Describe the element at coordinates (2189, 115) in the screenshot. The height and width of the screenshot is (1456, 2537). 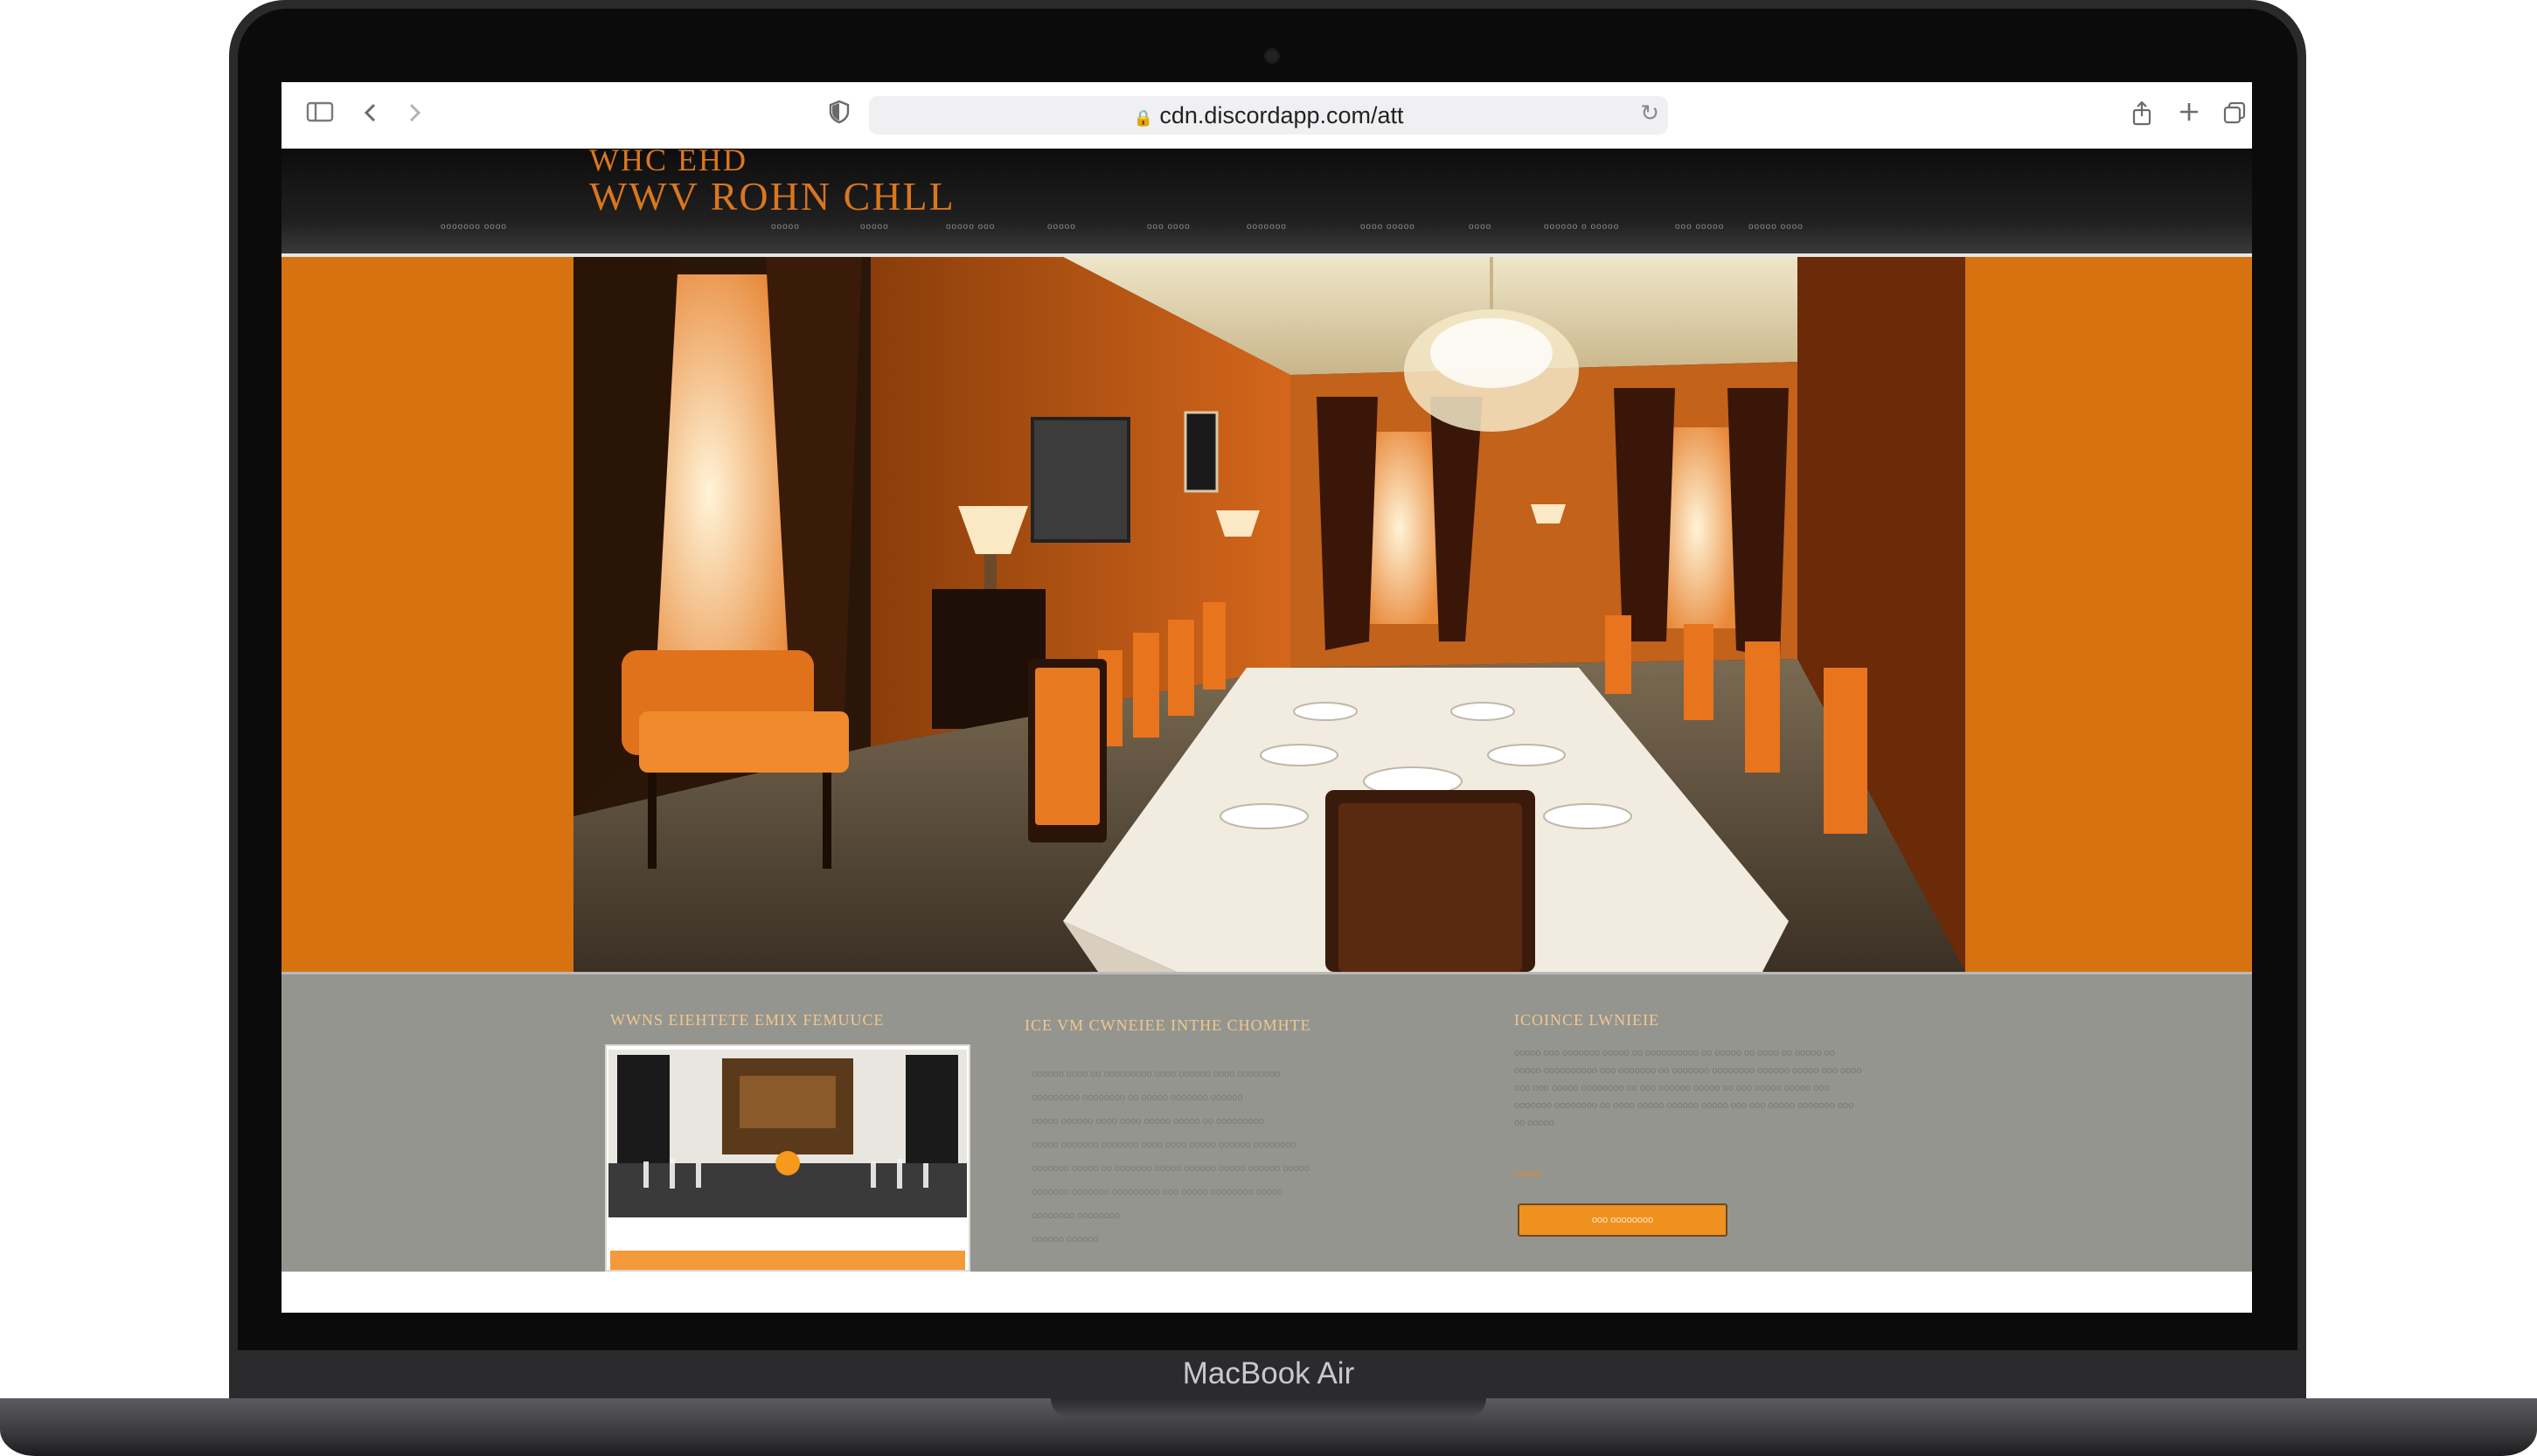
I see `new-tab-icon` at that location.